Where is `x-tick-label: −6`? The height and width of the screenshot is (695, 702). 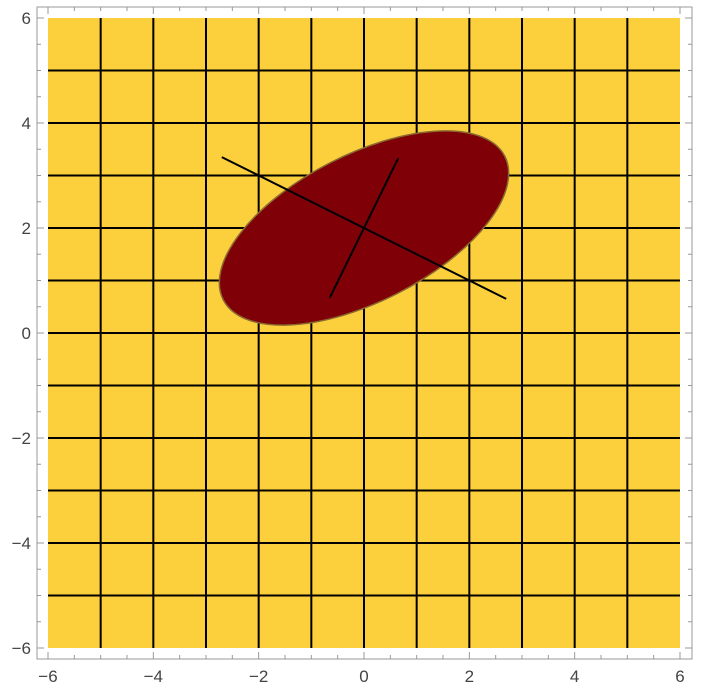
x-tick-label: −6 is located at coordinates (47, 676).